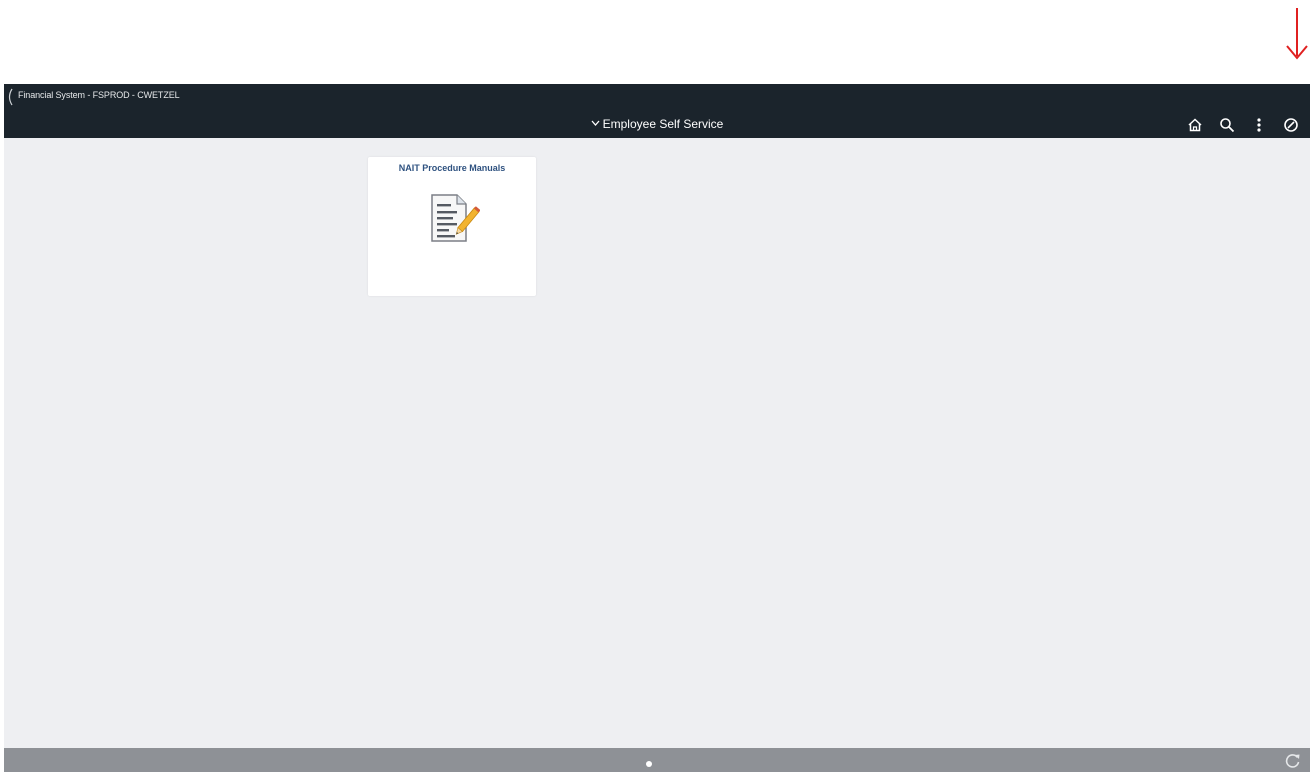  I want to click on navbar-button, so click(1291, 125).